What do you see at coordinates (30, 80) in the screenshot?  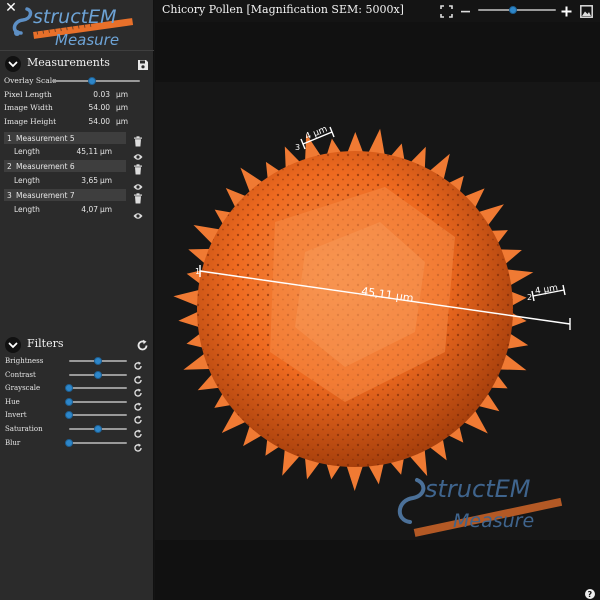 I see `overlay-scale-label: Overlay Scale` at bounding box center [30, 80].